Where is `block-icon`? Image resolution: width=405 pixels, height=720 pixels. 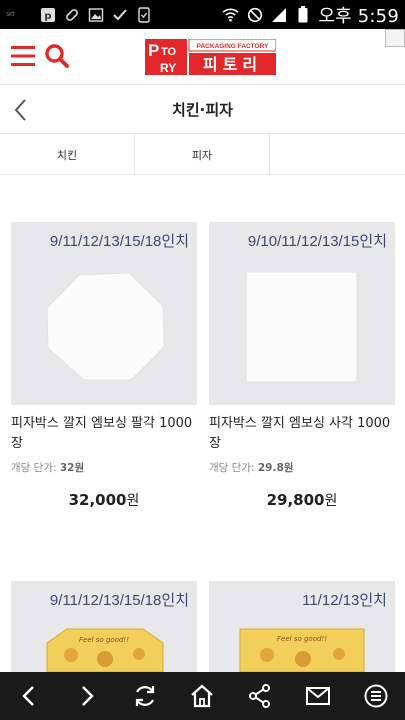
block-icon is located at coordinates (254, 14).